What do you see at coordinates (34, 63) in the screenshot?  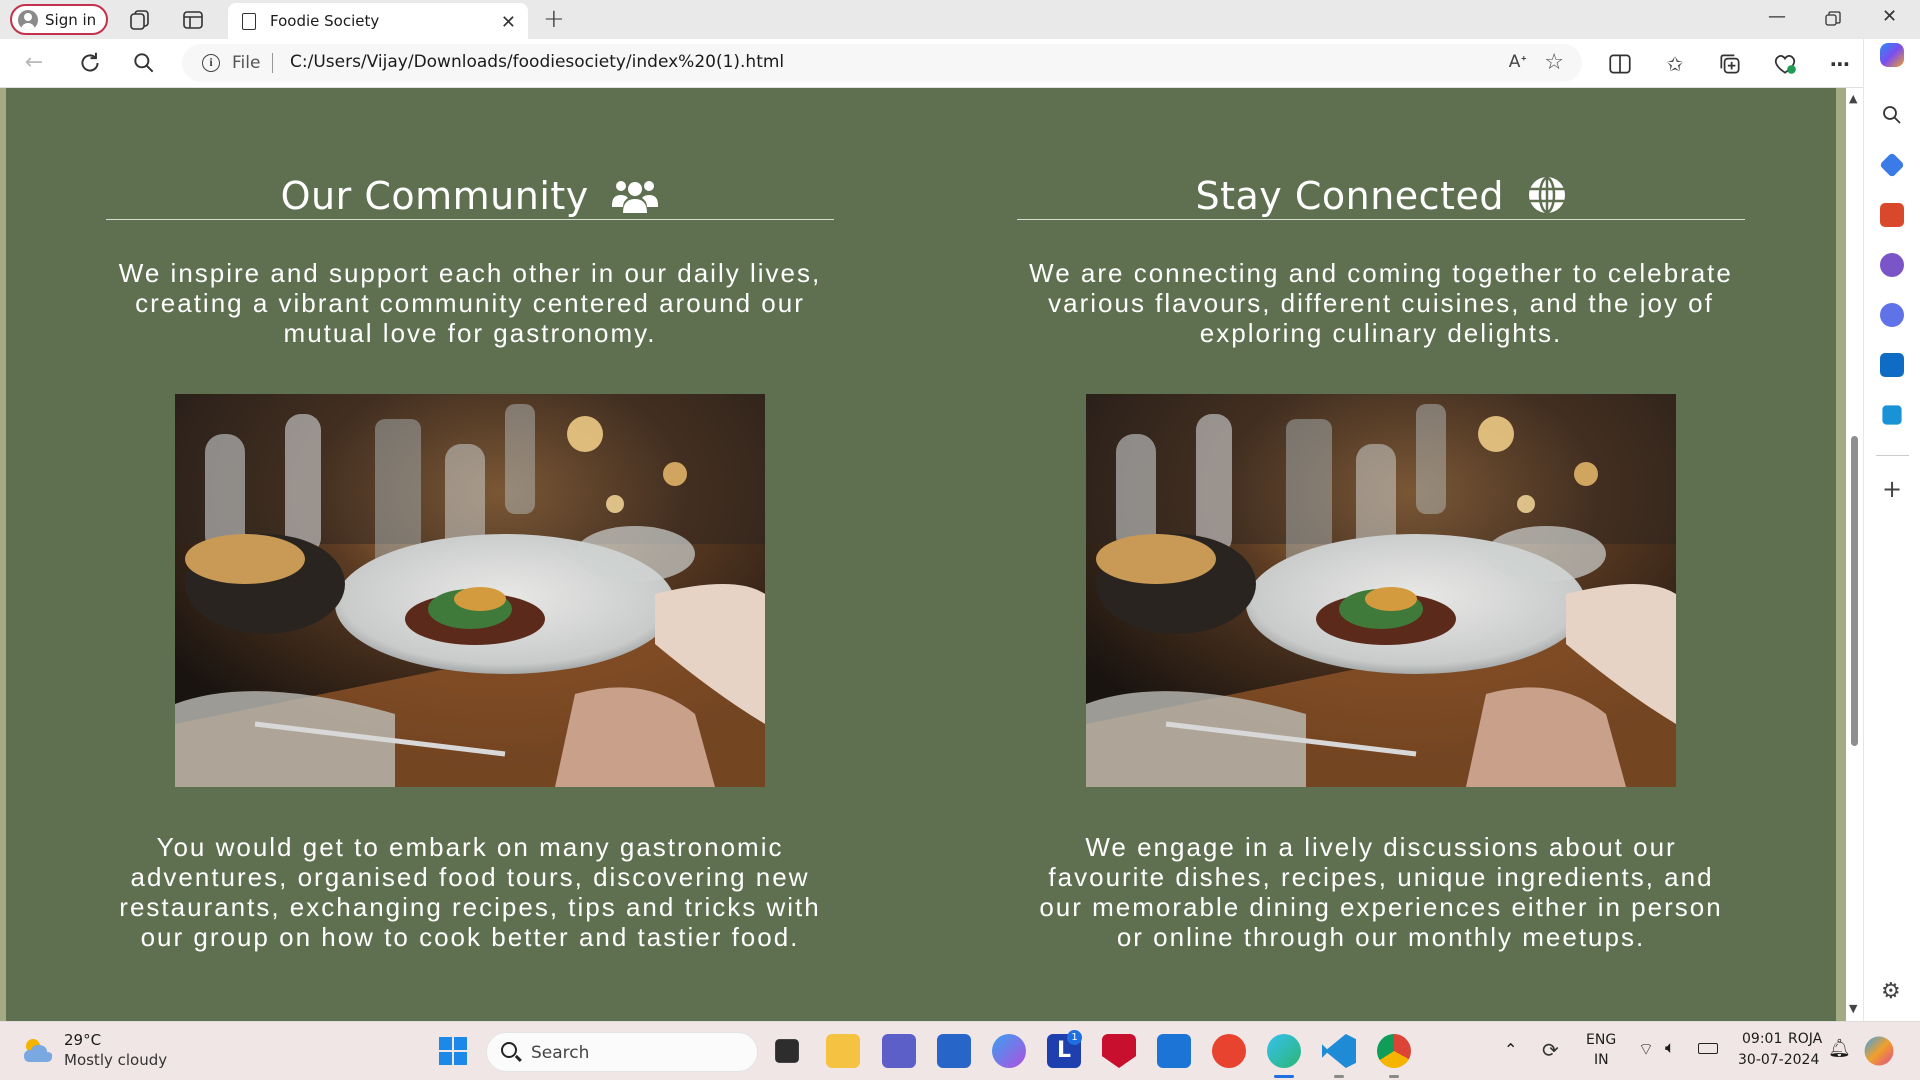 I see `back-icon: ←` at bounding box center [34, 63].